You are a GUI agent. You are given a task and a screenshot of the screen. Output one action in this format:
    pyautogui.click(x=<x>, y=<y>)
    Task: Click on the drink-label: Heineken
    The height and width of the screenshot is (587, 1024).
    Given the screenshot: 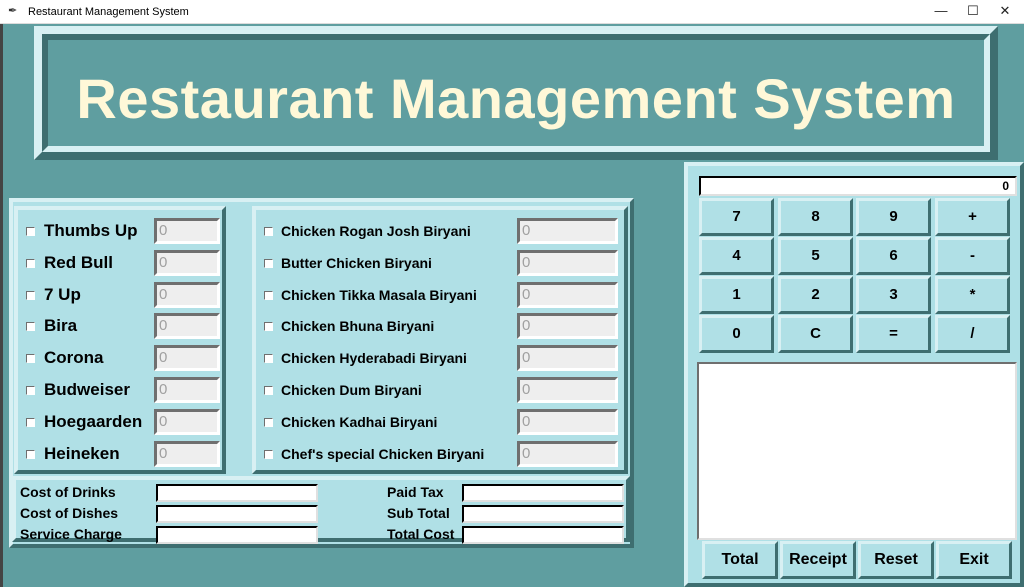 What is the action you would take?
    pyautogui.click(x=82, y=453)
    